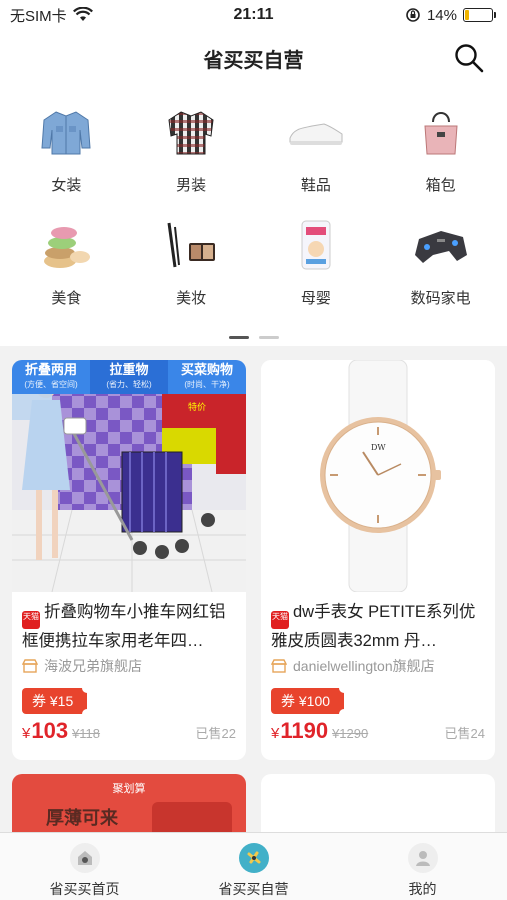 This screenshot has width=507, height=900. Describe the element at coordinates (191, 245) in the screenshot. I see `makeup-brush-icon` at that location.